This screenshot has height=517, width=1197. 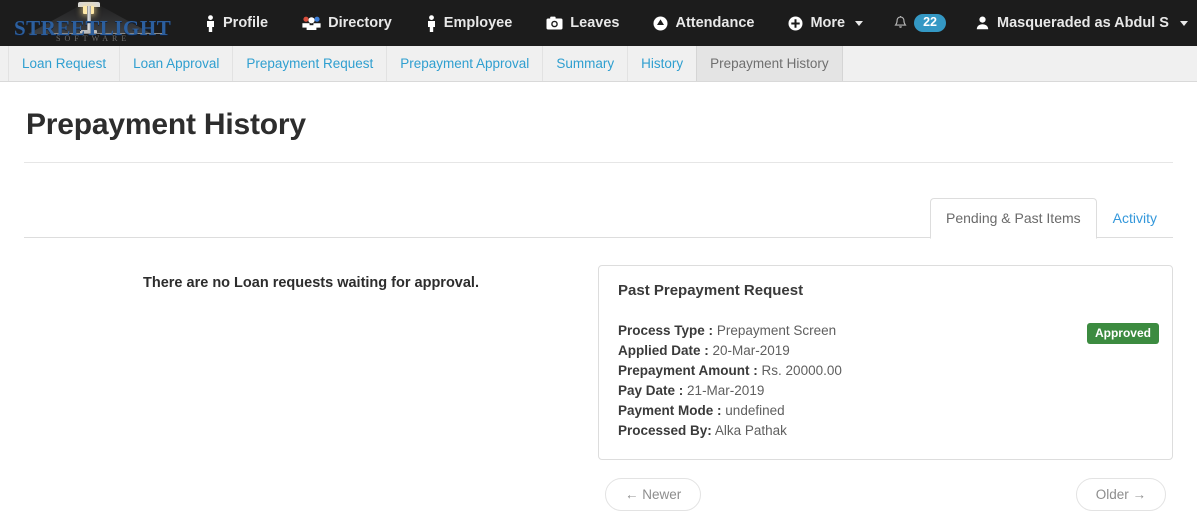 I want to click on notification-count-badge: 22, so click(x=930, y=23).